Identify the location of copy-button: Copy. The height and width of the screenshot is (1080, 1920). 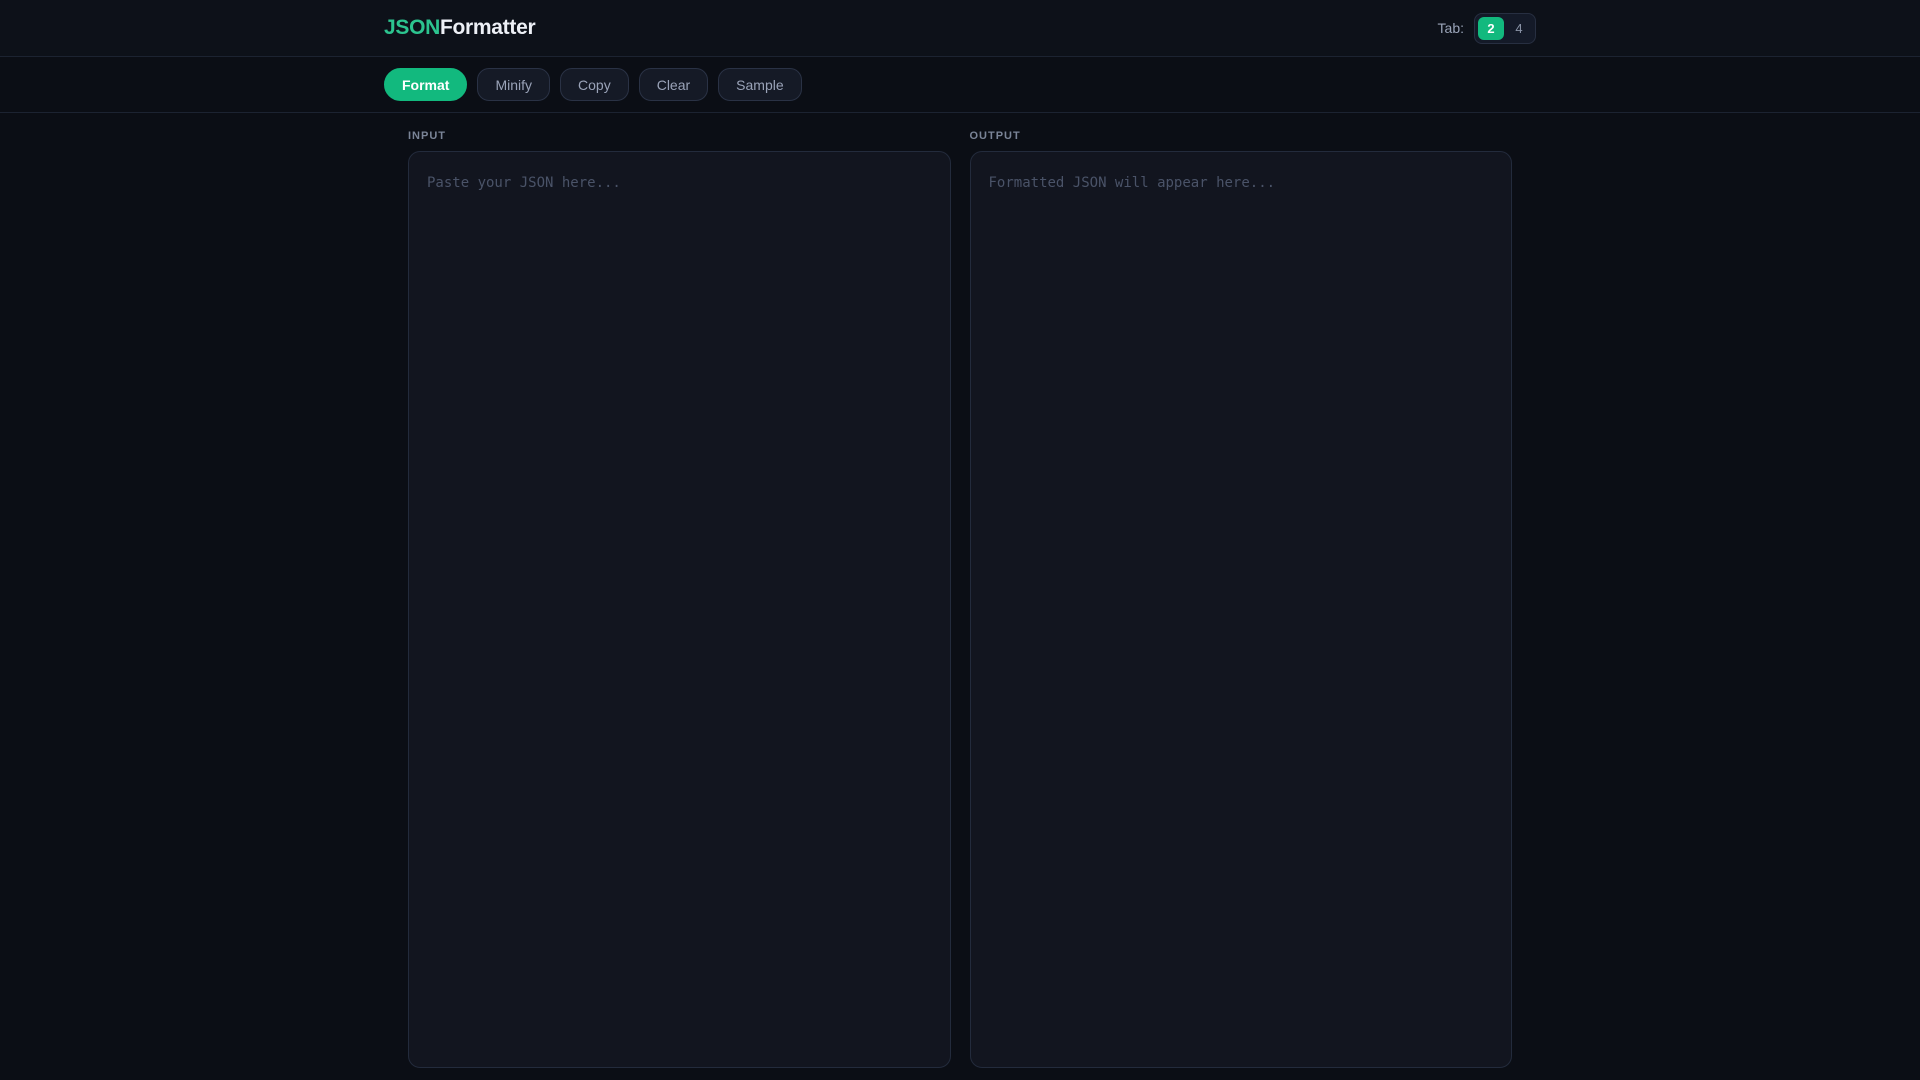
(594, 84).